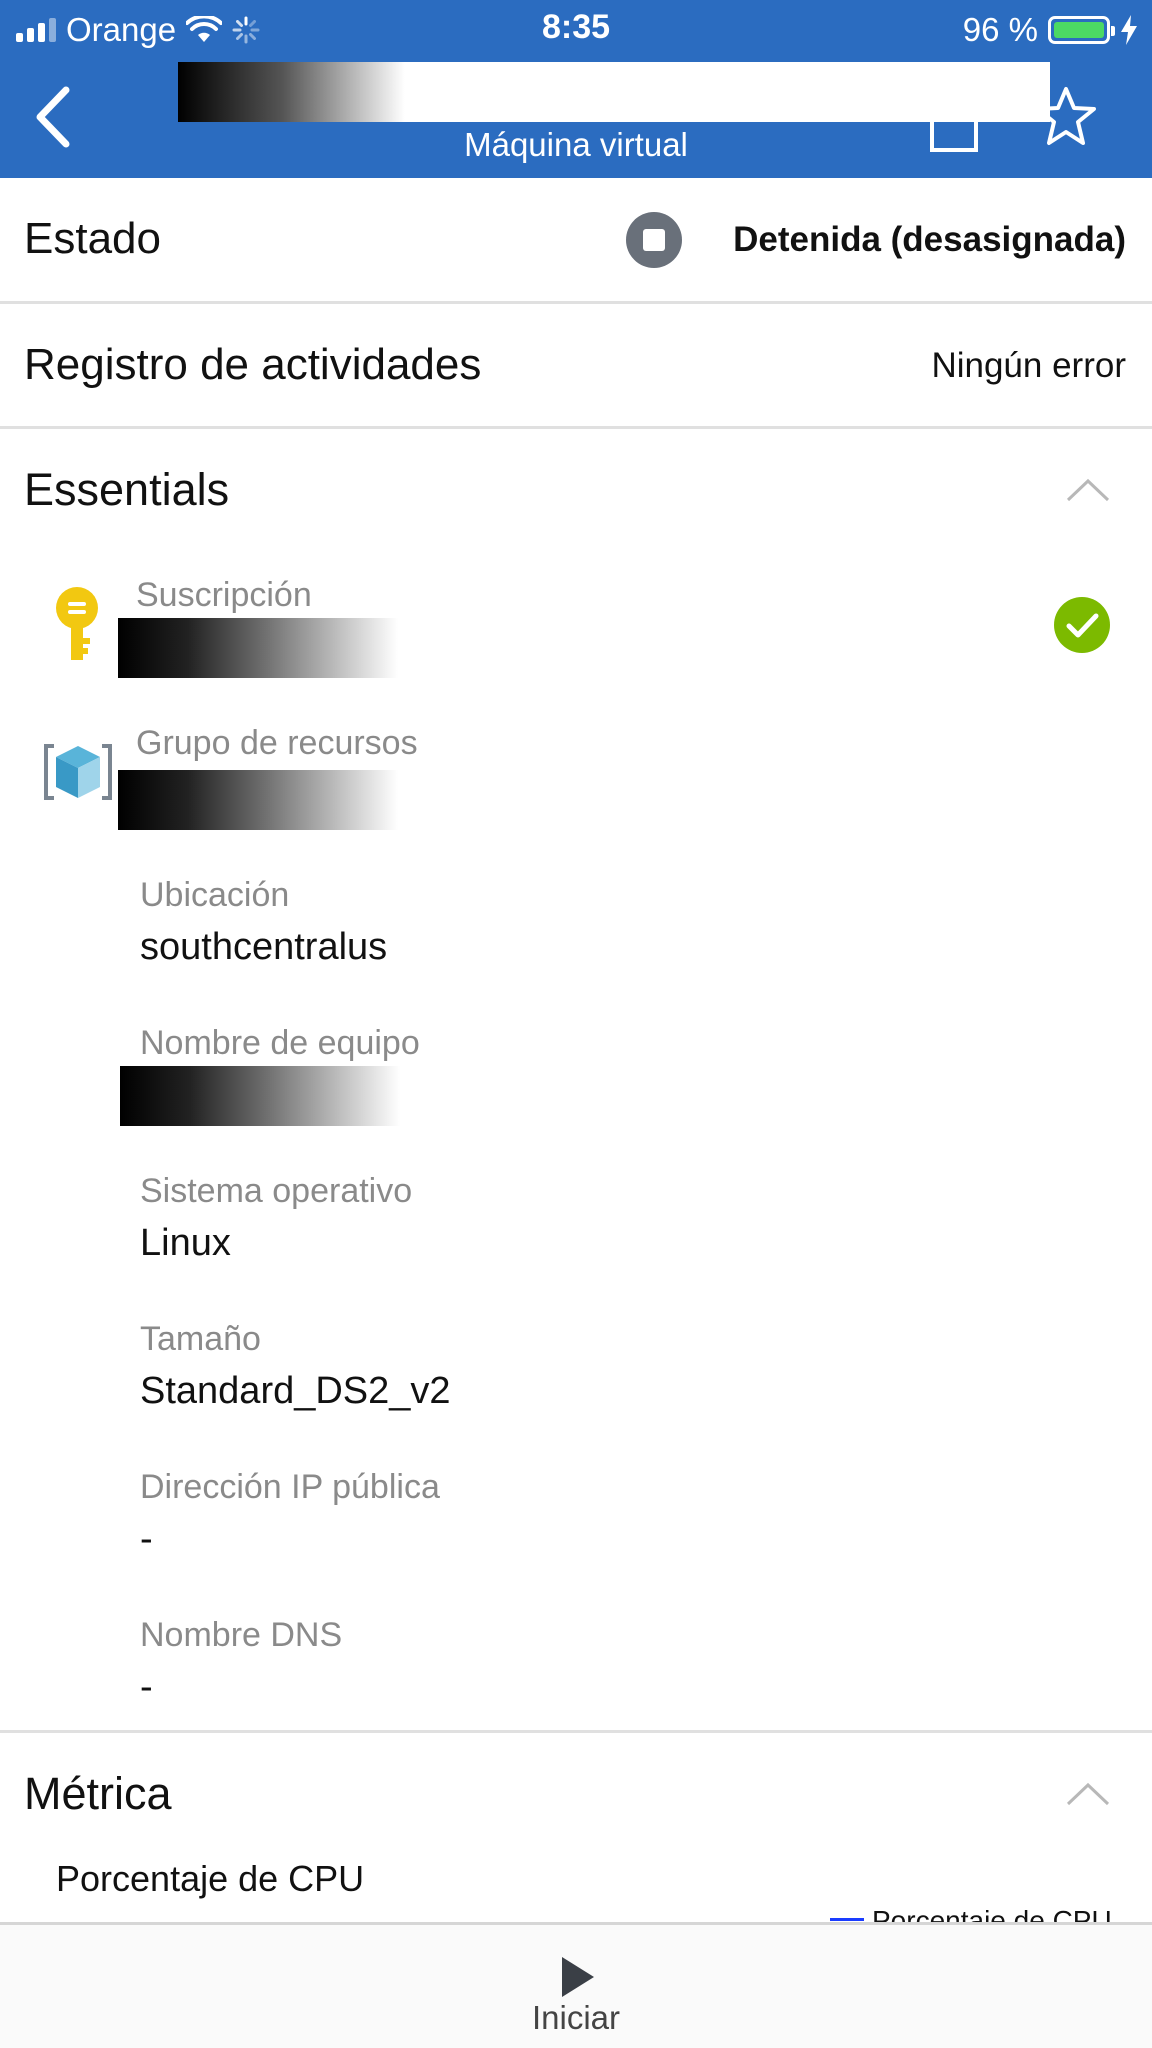 The width and height of the screenshot is (1152, 2048). I want to click on estado-label: Estado, so click(92, 238).